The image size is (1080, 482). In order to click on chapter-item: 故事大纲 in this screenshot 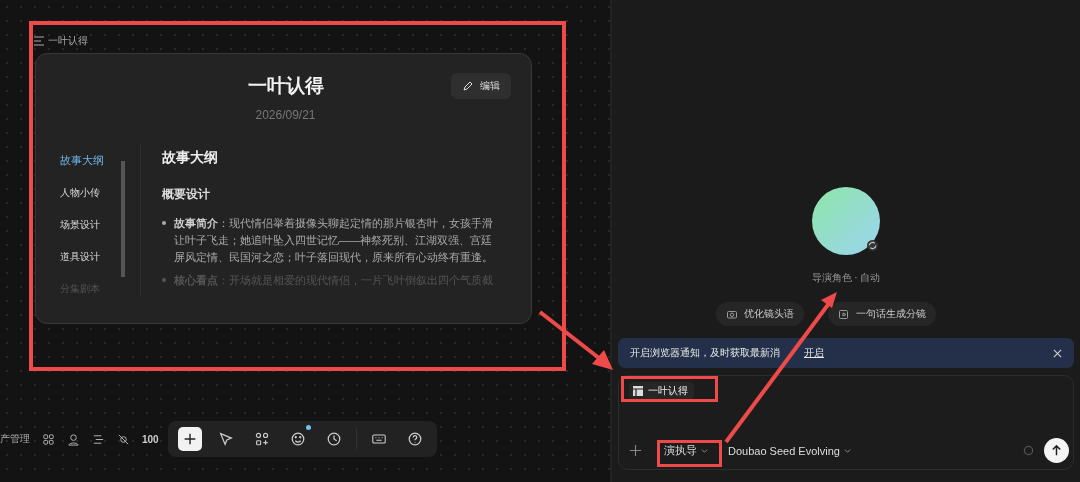, I will do `click(90, 160)`.